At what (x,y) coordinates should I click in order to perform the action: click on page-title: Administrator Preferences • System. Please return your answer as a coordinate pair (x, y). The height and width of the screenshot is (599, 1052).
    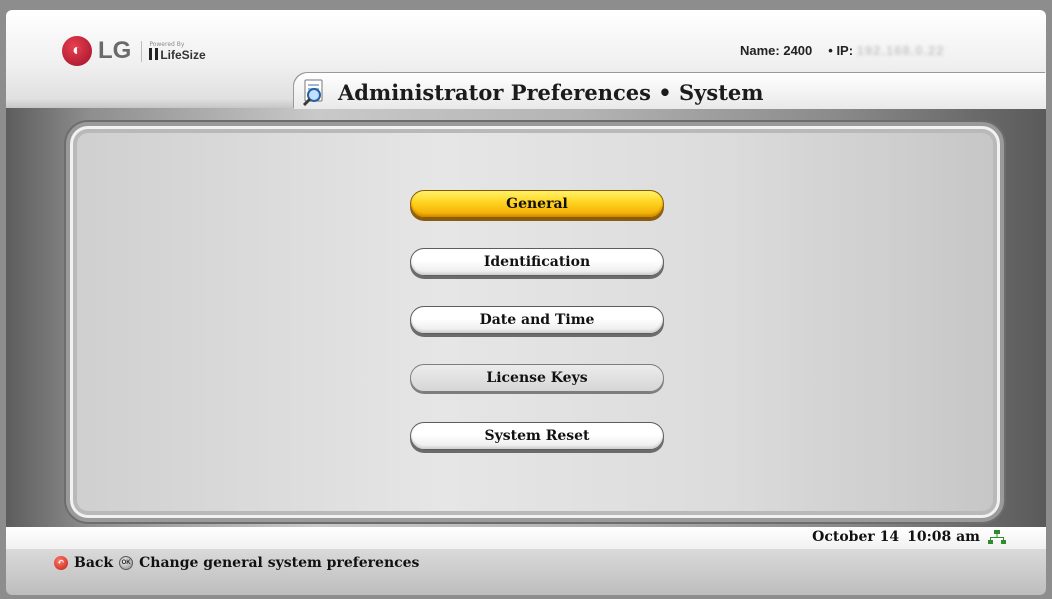
    Looking at the image, I should click on (551, 92).